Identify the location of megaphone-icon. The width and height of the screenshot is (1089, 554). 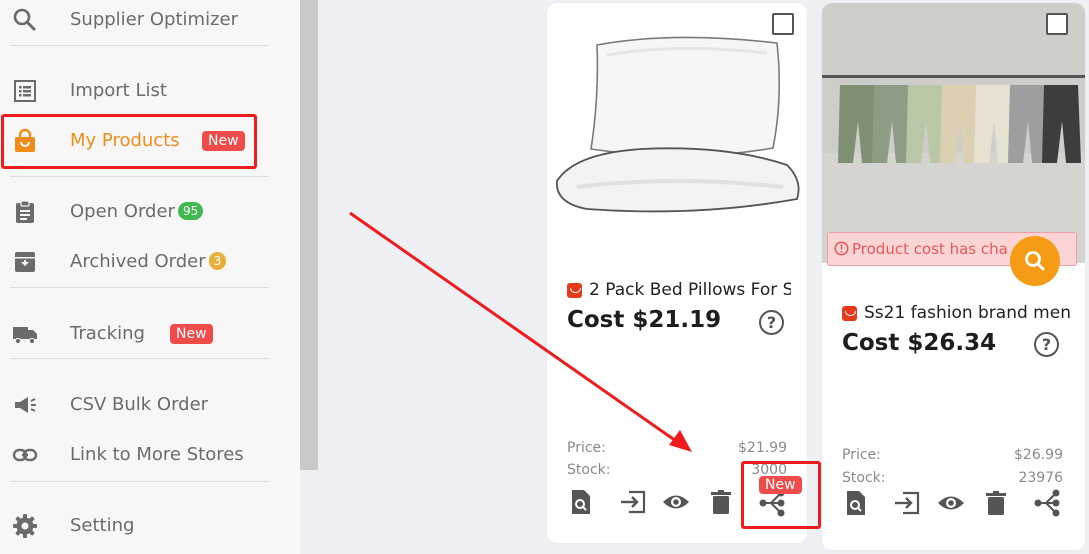
(25, 405).